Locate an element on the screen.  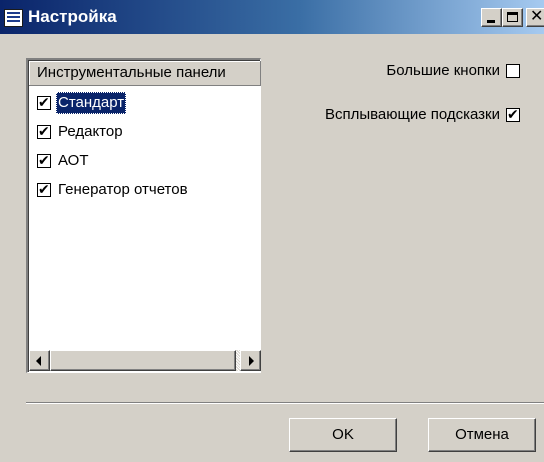
window-title: Настройка is located at coordinates (72, 16).